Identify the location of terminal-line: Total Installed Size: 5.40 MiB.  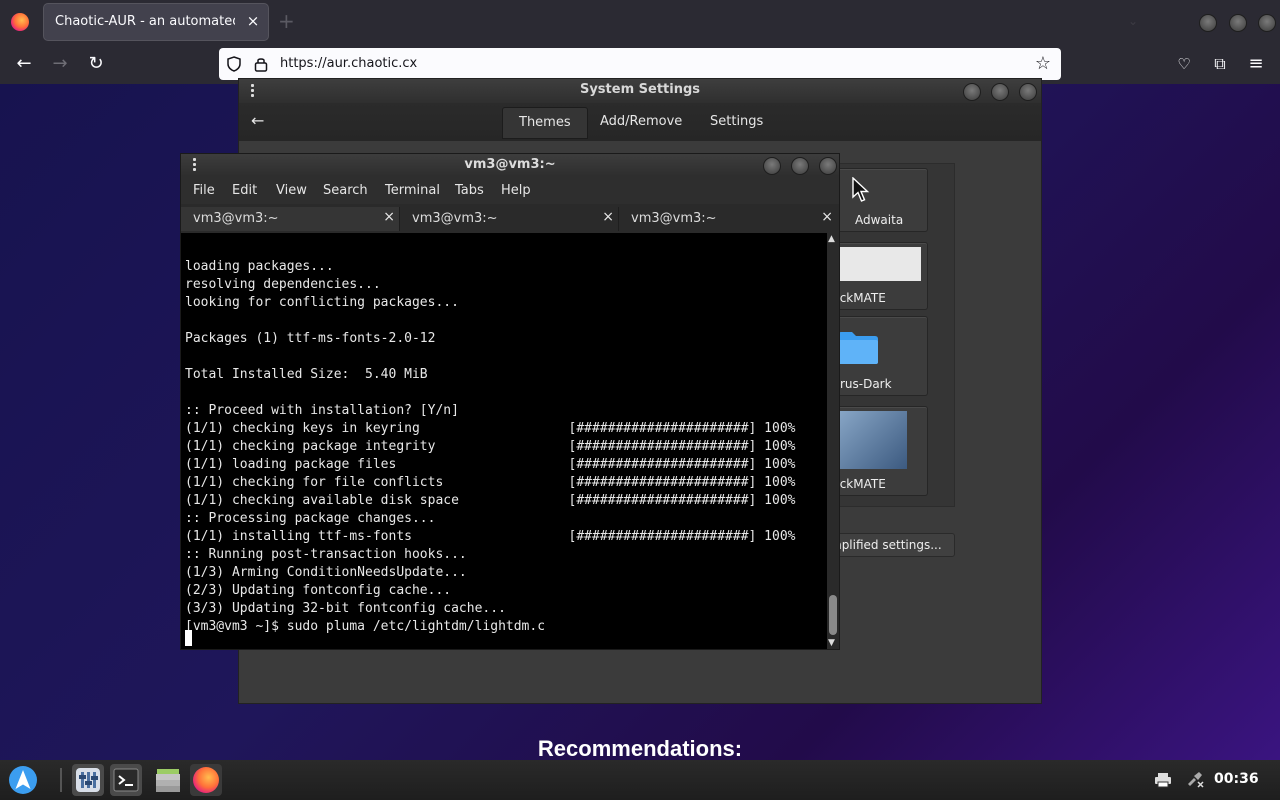
(306, 374).